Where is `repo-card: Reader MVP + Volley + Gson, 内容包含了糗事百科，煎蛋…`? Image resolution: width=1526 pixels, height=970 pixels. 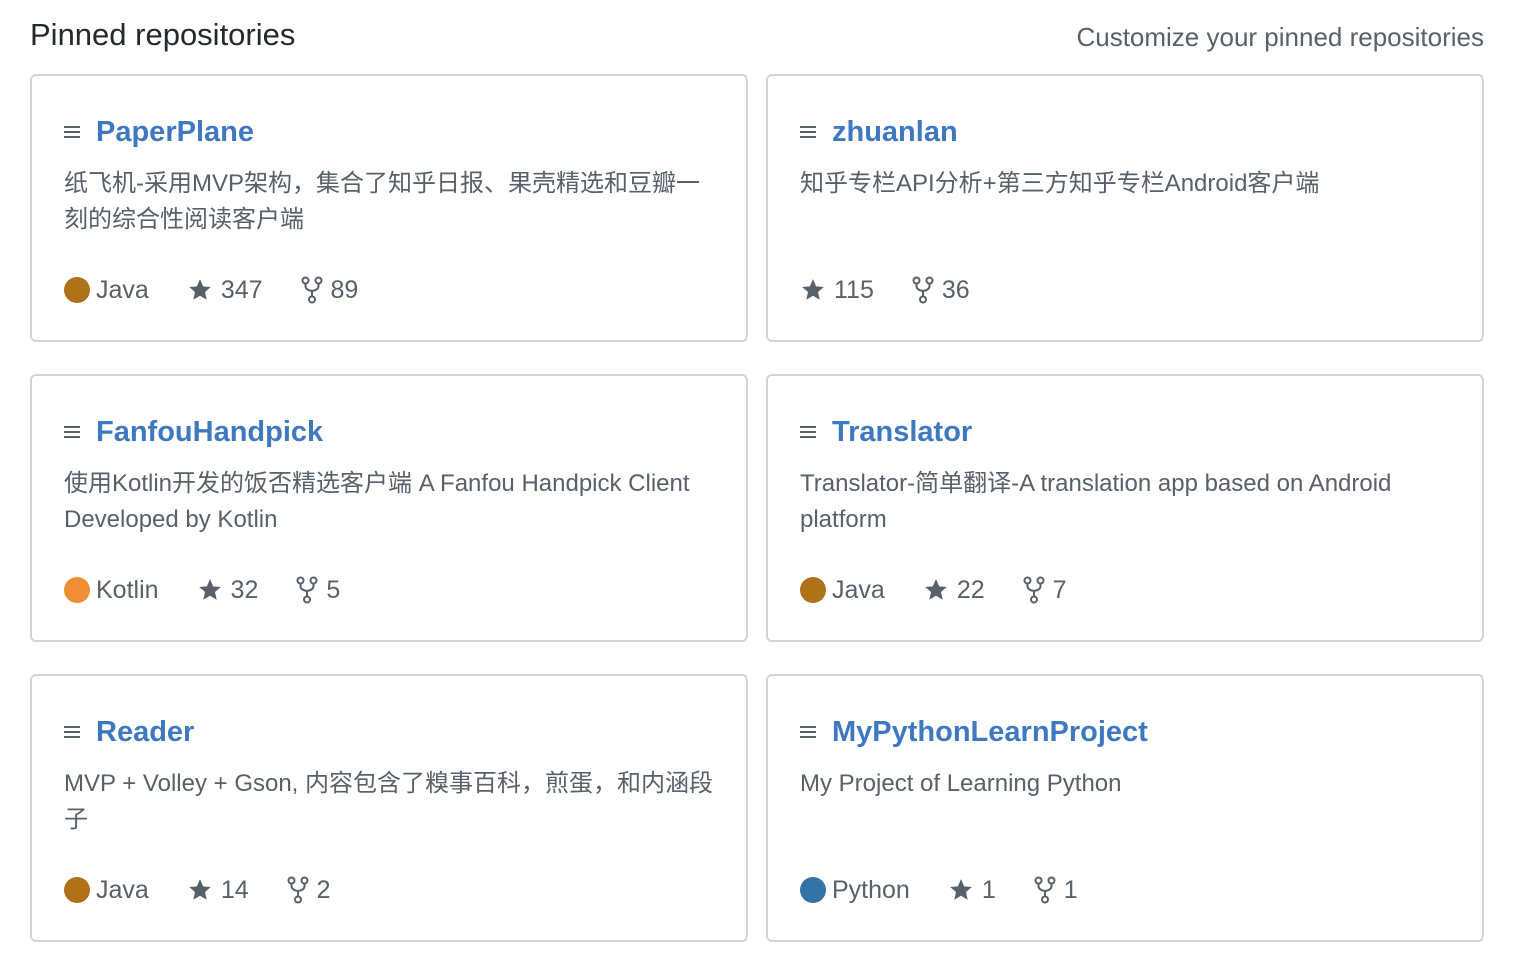 repo-card: Reader MVP + Volley + Gson, 内容包含了糗事百科，煎蛋… is located at coordinates (389, 808).